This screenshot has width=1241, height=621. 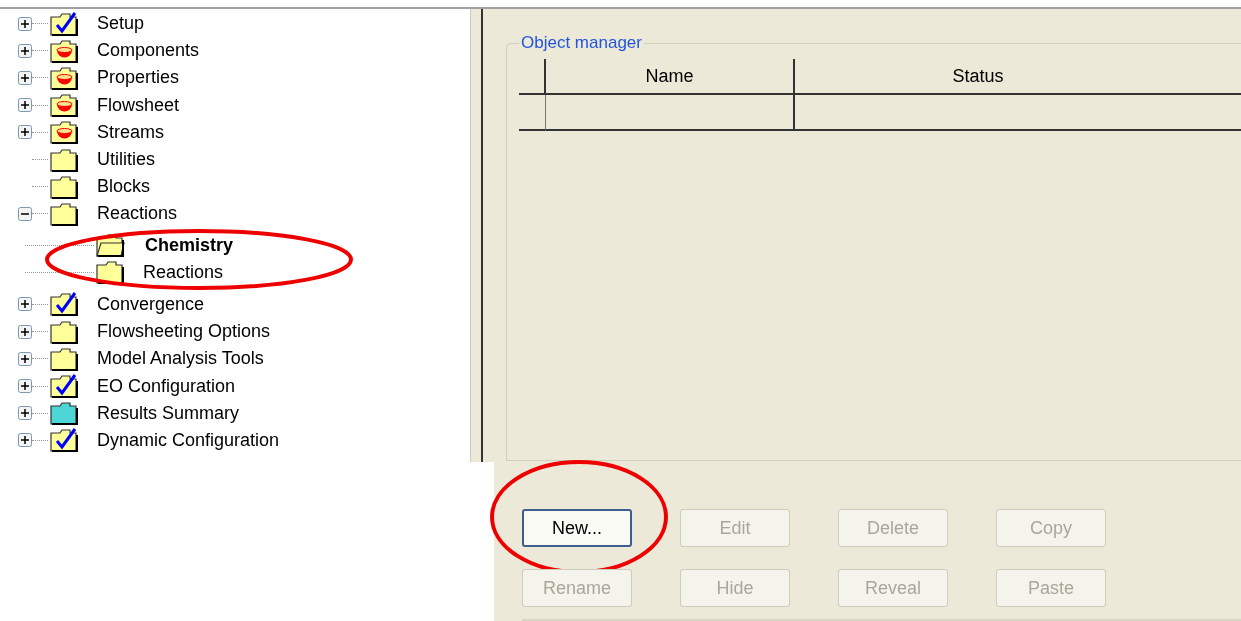 I want to click on tree-item: Properties, so click(x=138, y=78).